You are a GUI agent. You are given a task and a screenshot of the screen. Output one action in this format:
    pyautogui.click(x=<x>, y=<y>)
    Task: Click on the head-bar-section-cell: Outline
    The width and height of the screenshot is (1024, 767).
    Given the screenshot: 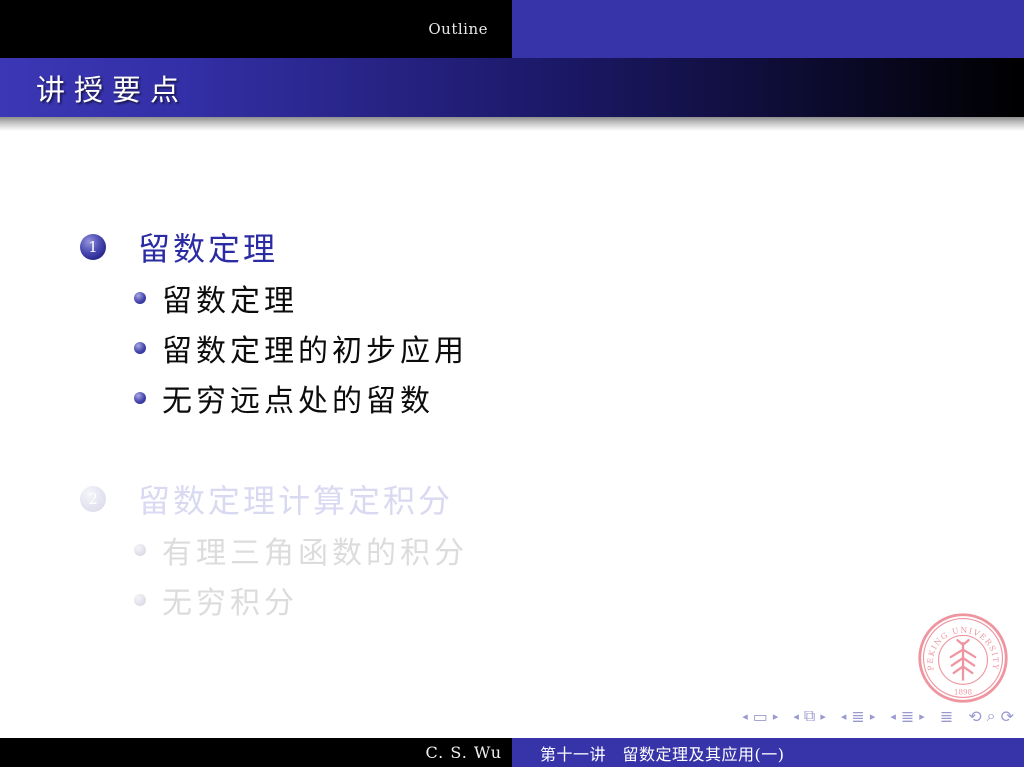 What is the action you would take?
    pyautogui.click(x=256, y=29)
    